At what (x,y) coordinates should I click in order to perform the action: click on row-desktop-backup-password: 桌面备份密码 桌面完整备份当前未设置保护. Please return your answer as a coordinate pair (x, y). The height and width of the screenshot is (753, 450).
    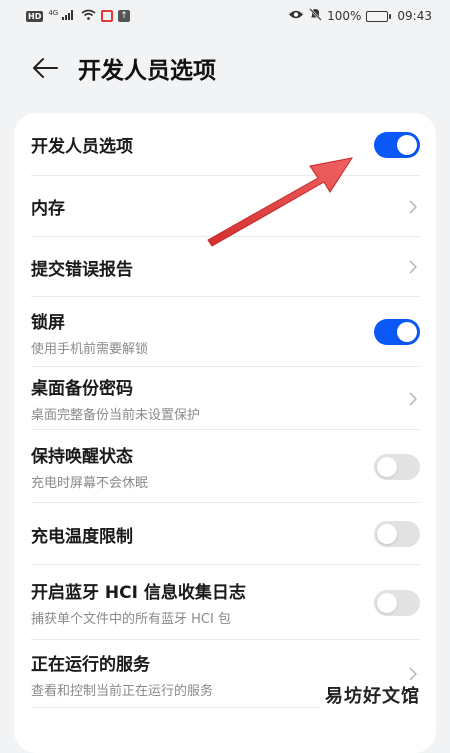
    Looking at the image, I should click on (225, 398).